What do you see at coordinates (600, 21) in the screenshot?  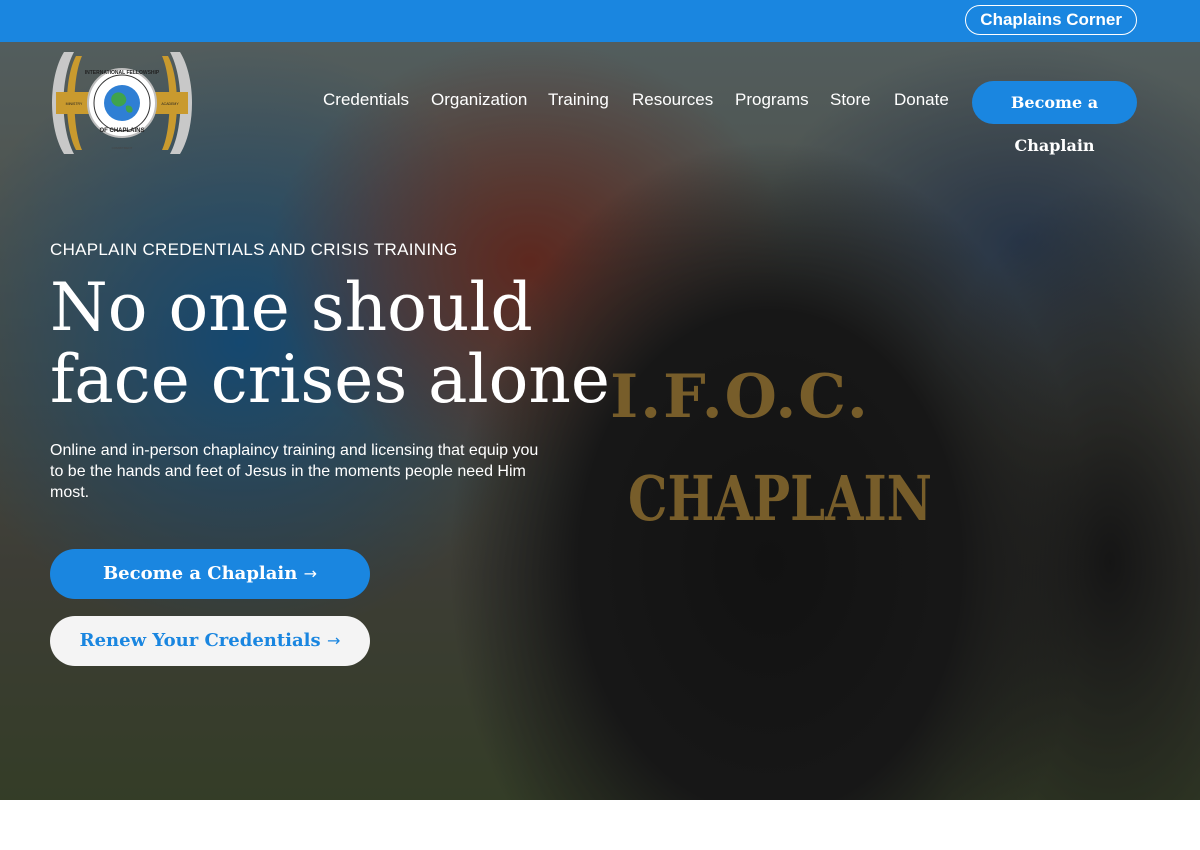 I see `top-bar: Chaplains Corner` at bounding box center [600, 21].